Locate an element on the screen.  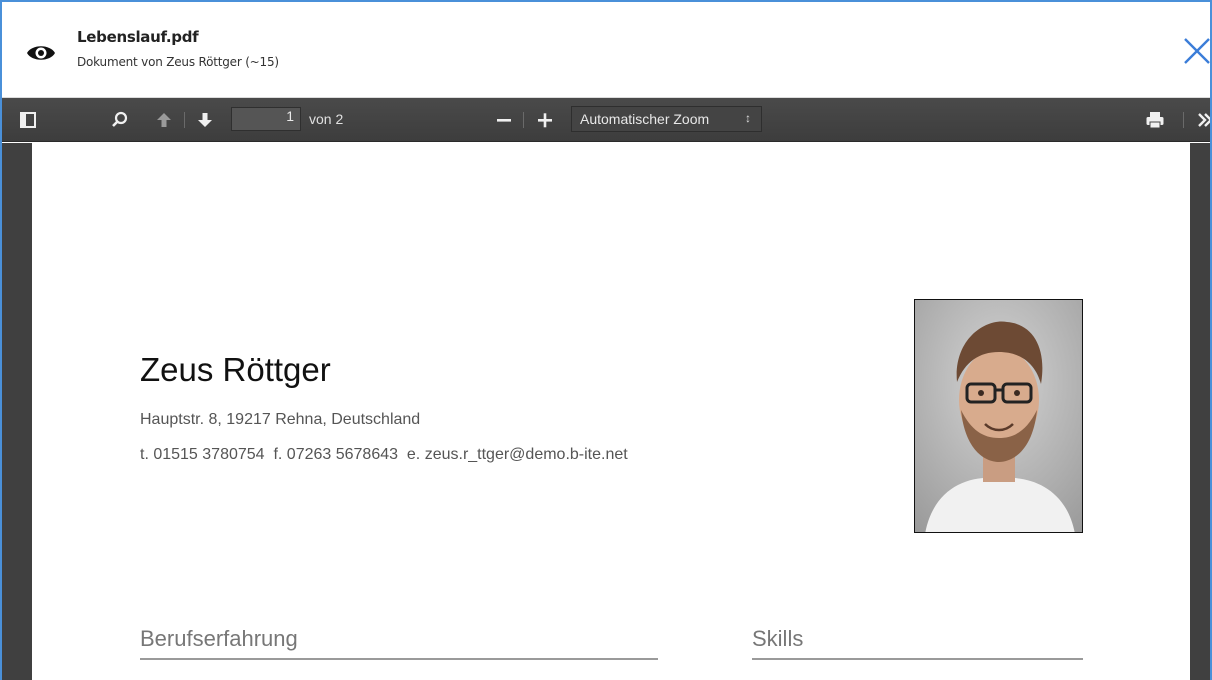
select-caret-icon: ↕ is located at coordinates (748, 118).